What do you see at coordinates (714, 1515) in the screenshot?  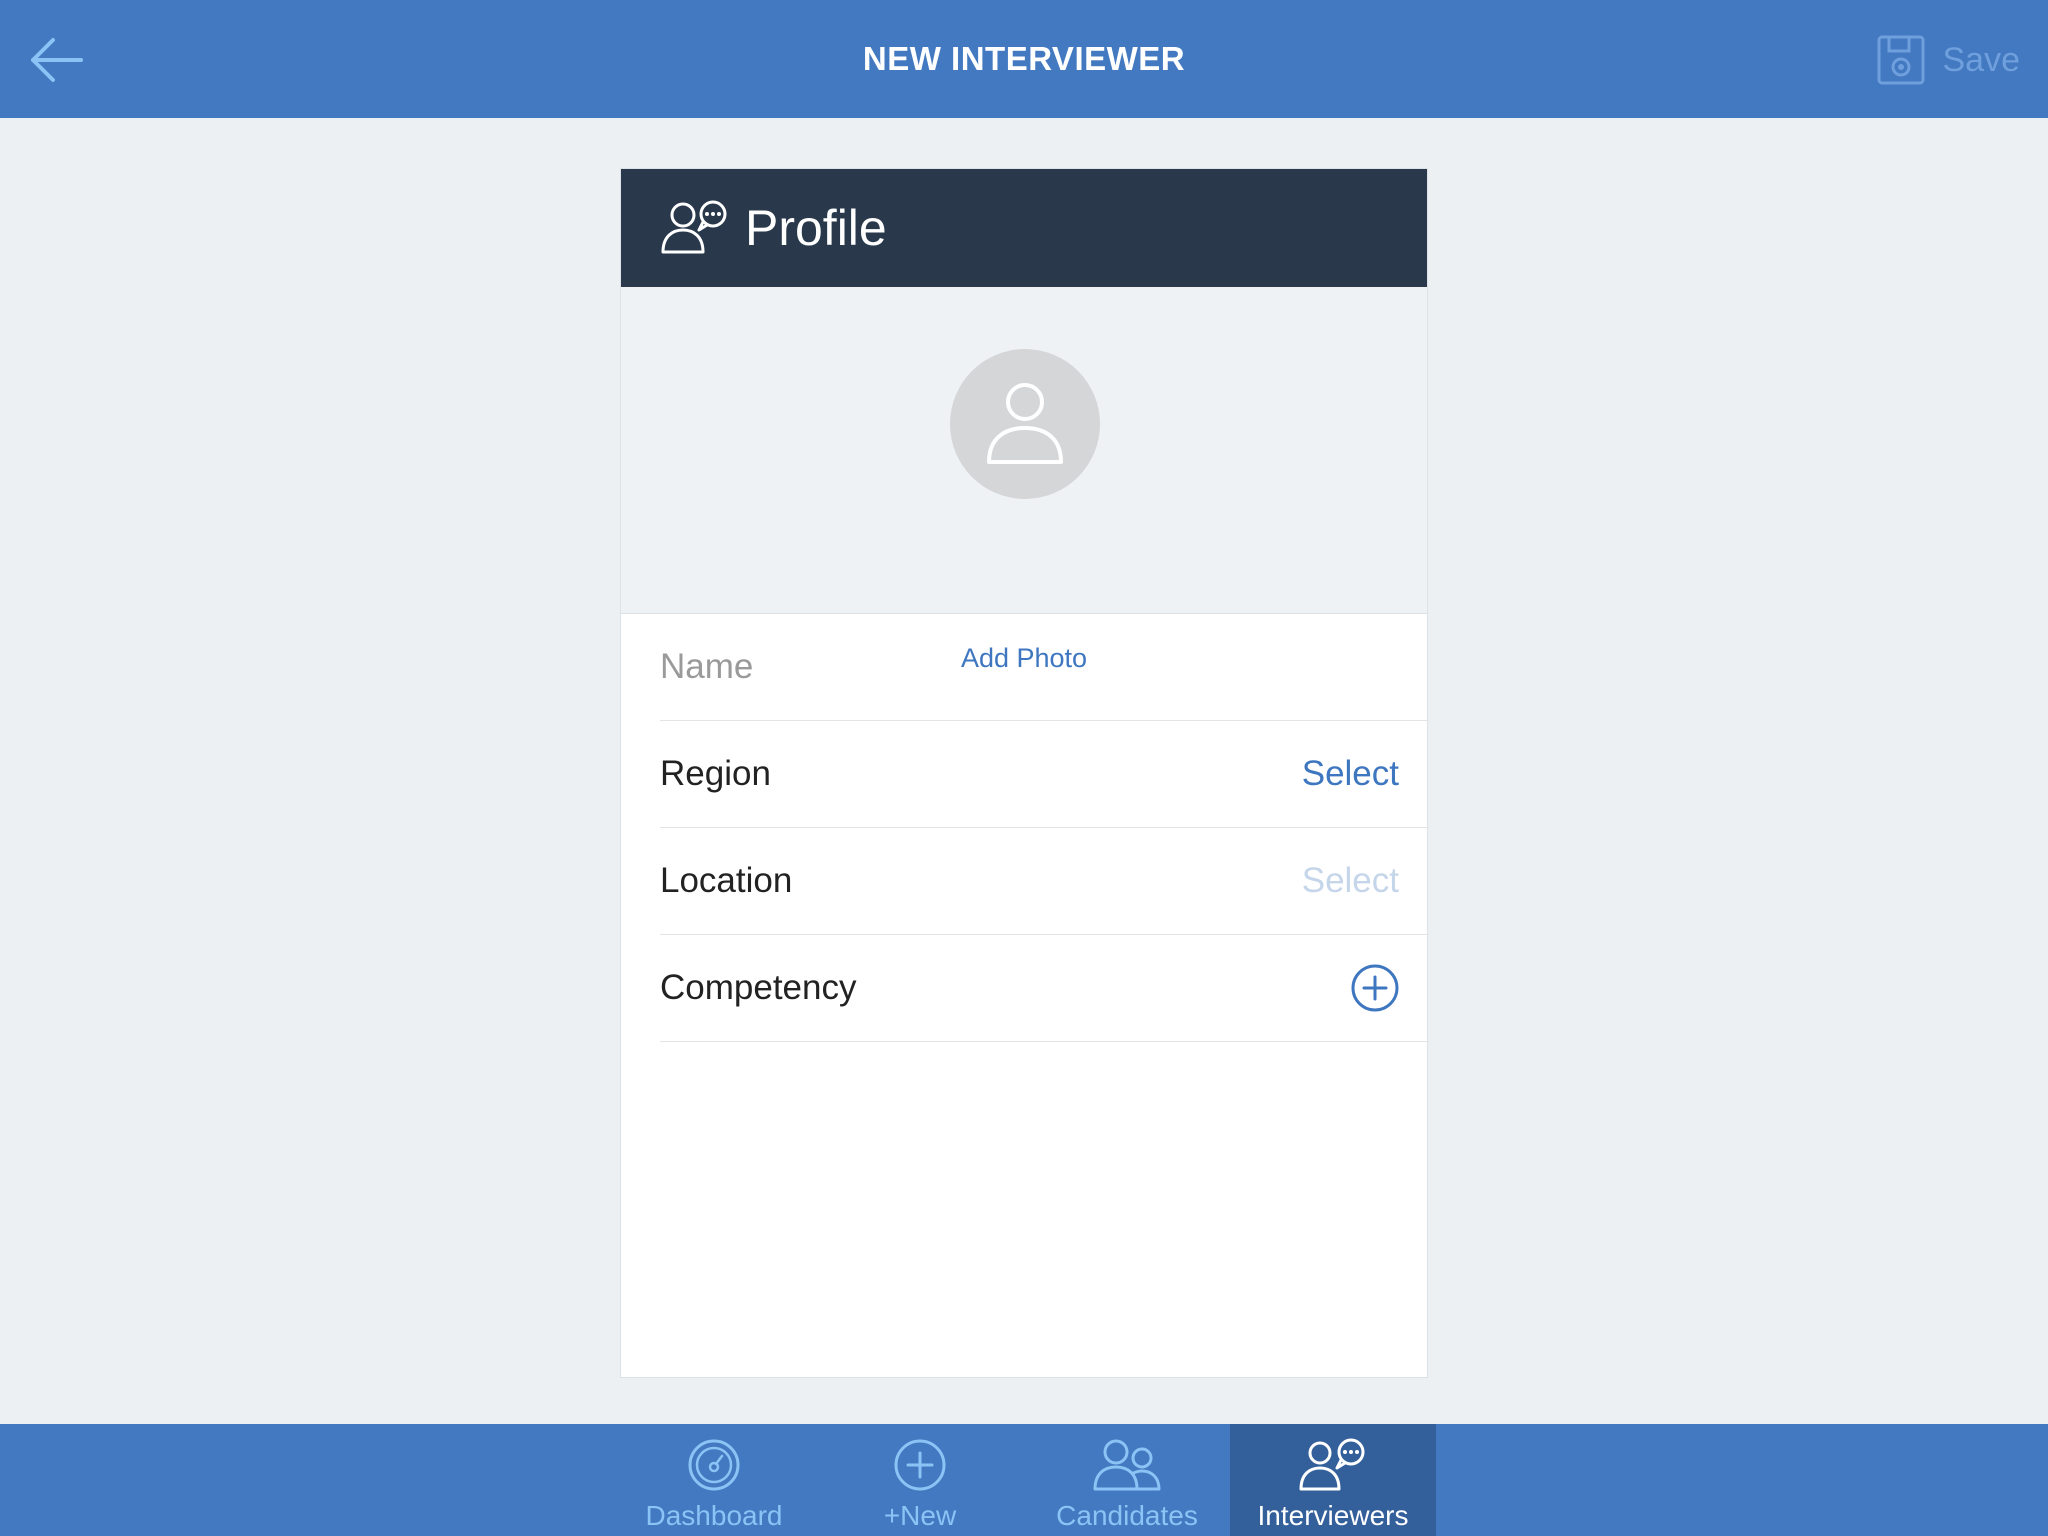 I see `tab-label-dashboard: Dashboard` at bounding box center [714, 1515].